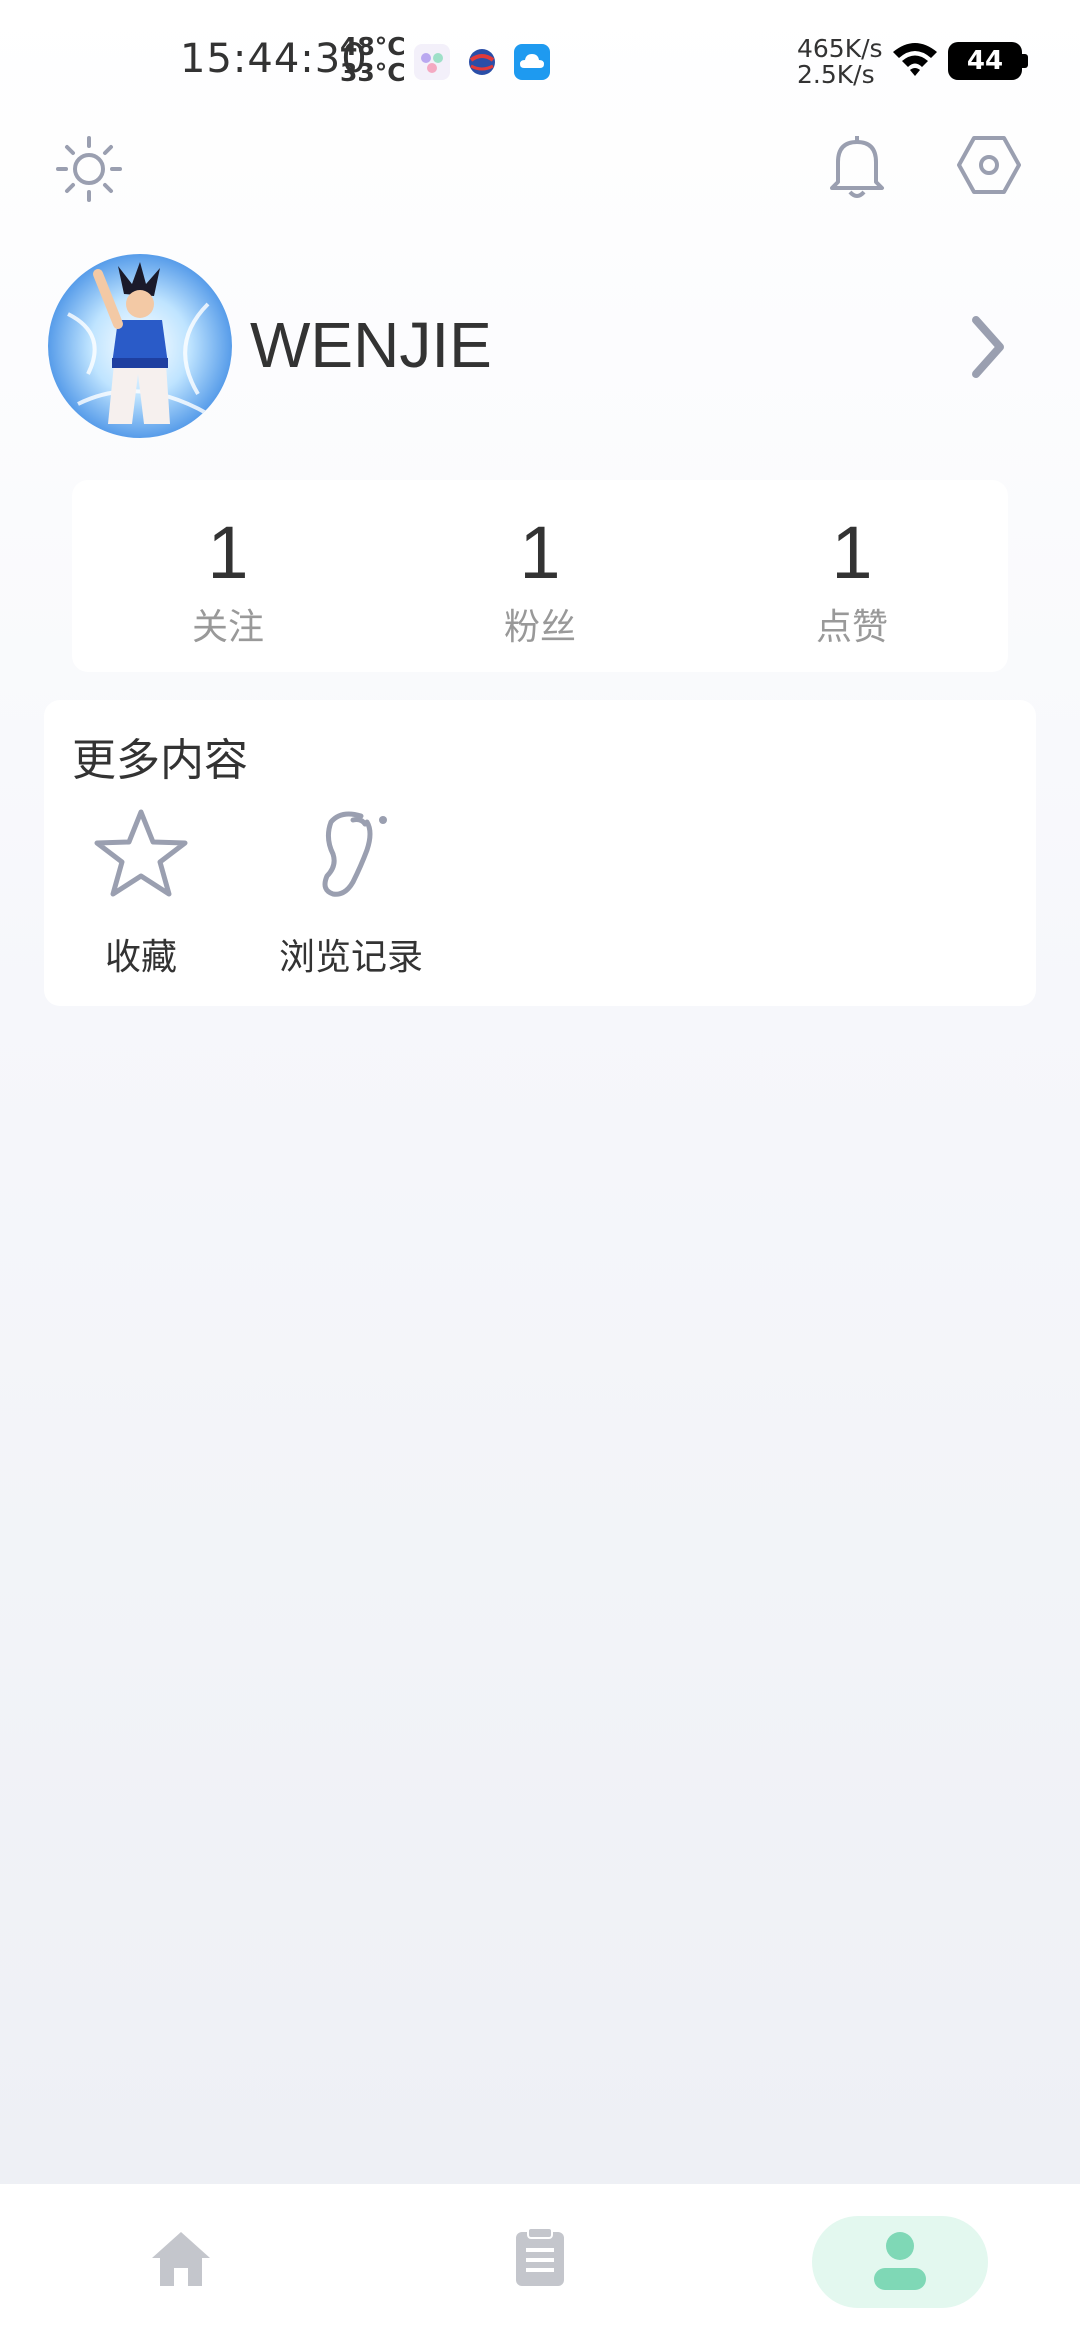  I want to click on cloud-app-icon, so click(532, 62).